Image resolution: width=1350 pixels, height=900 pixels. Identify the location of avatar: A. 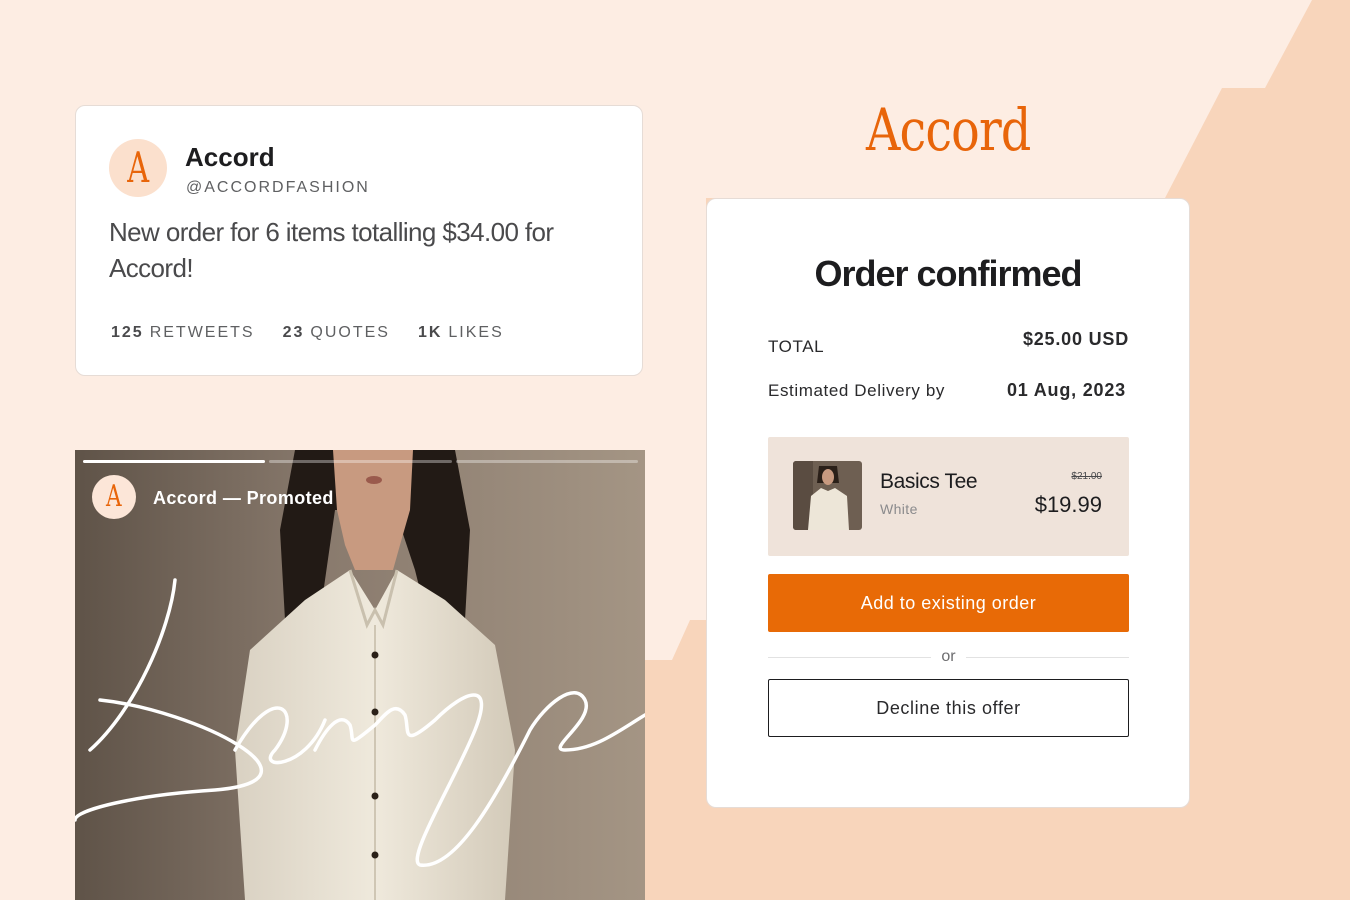
(138, 168).